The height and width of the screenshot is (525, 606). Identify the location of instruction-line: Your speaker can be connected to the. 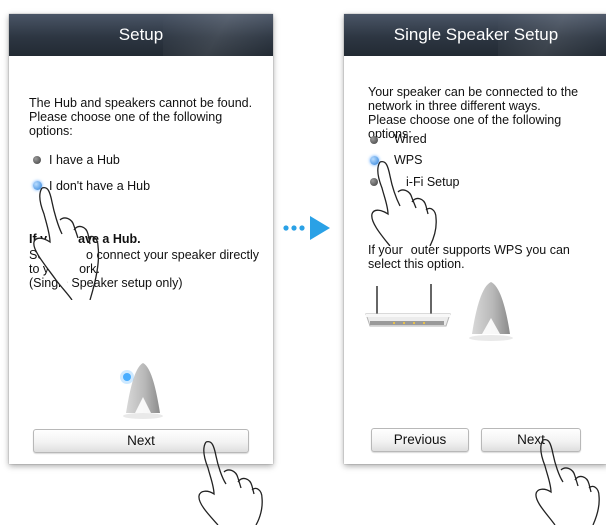
(473, 92).